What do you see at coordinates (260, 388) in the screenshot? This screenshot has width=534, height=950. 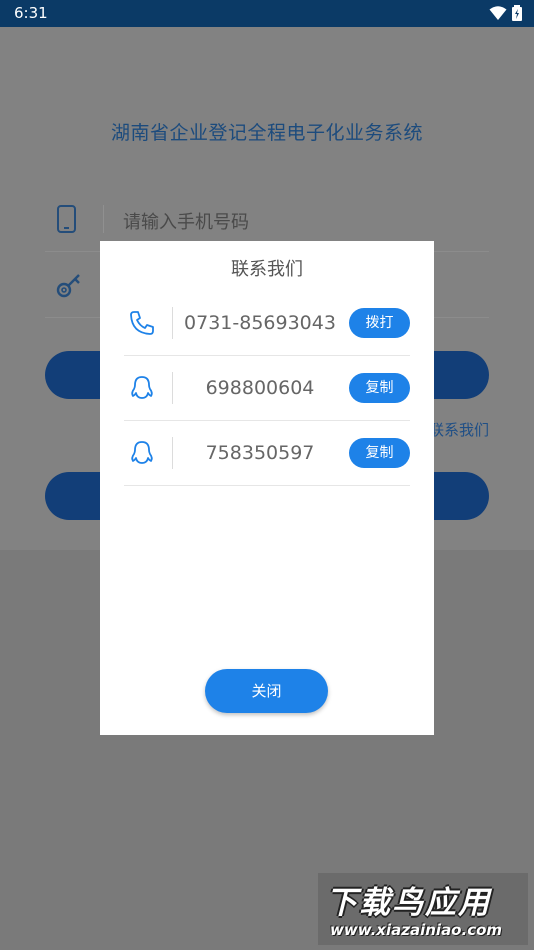 I see `qq-number: 698800604` at bounding box center [260, 388].